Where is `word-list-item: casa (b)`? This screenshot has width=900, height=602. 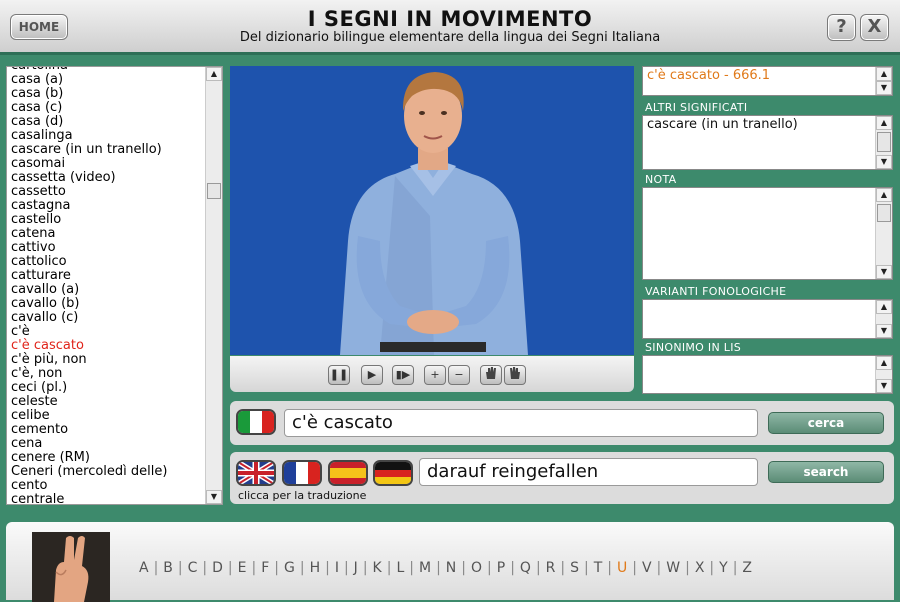
word-list-item: casa (b) is located at coordinates (106, 94).